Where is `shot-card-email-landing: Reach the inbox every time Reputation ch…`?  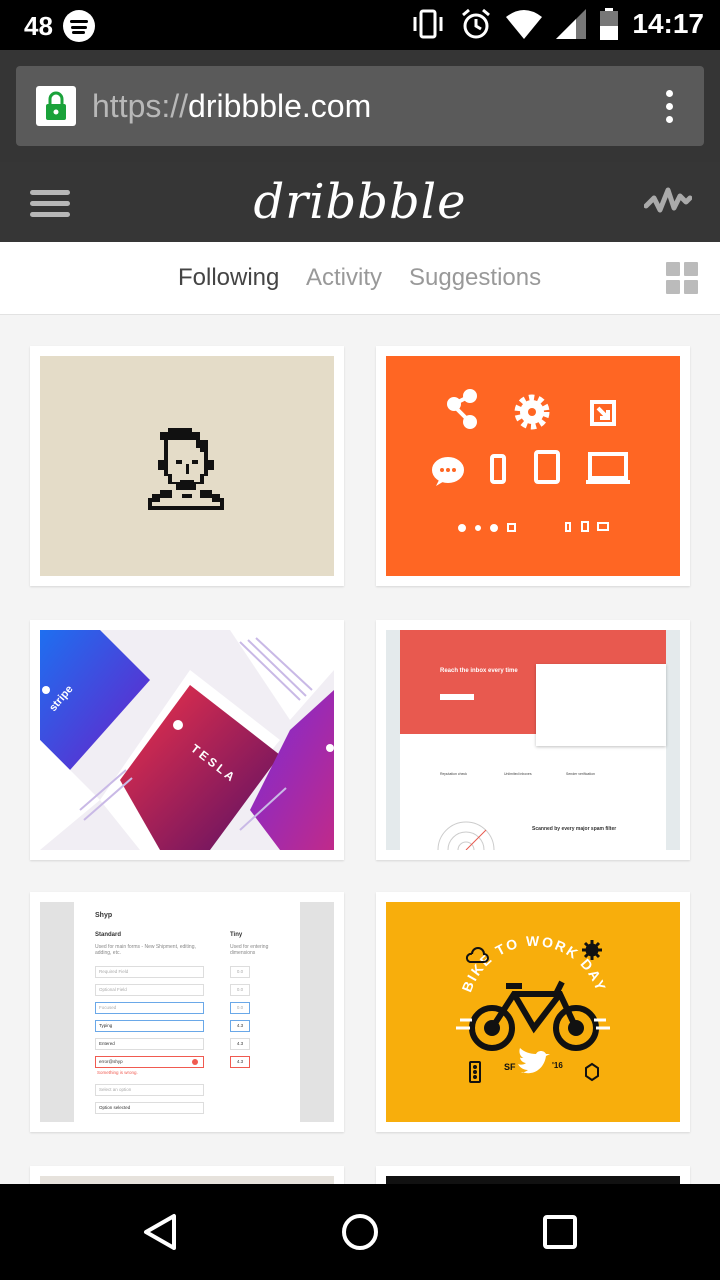 shot-card-email-landing: Reach the inbox every time Reputation ch… is located at coordinates (533, 740).